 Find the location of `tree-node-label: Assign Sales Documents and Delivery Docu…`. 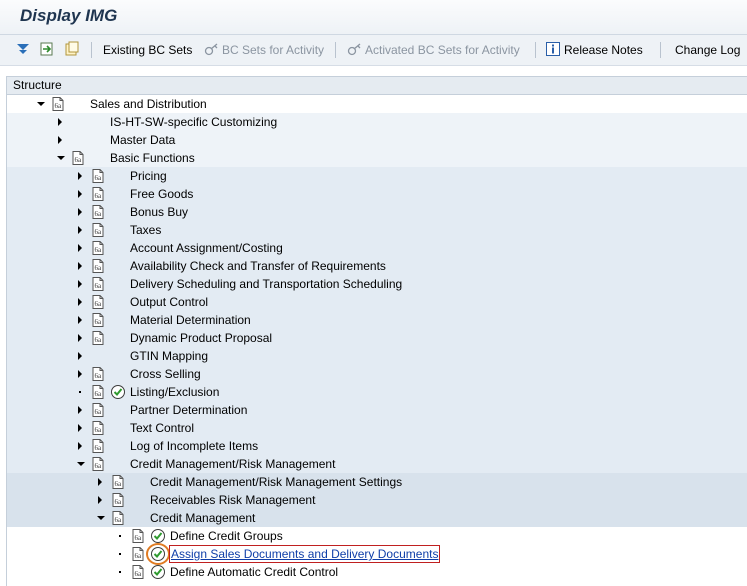

tree-node-label: Assign Sales Documents and Delivery Docu… is located at coordinates (304, 554).